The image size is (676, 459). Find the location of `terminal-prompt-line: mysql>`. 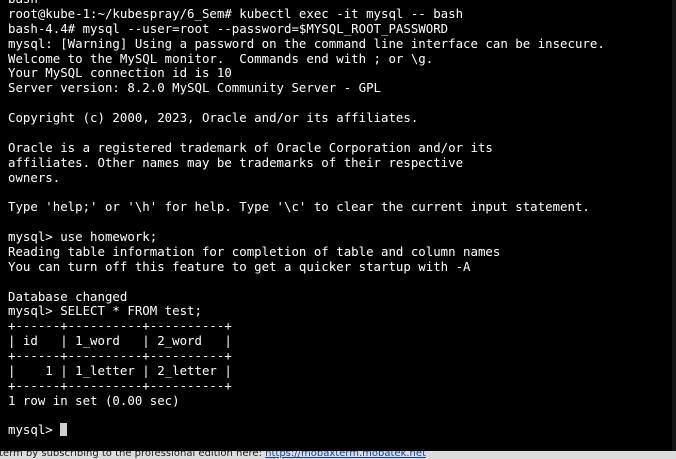

terminal-prompt-line: mysql> is located at coordinates (306, 430).